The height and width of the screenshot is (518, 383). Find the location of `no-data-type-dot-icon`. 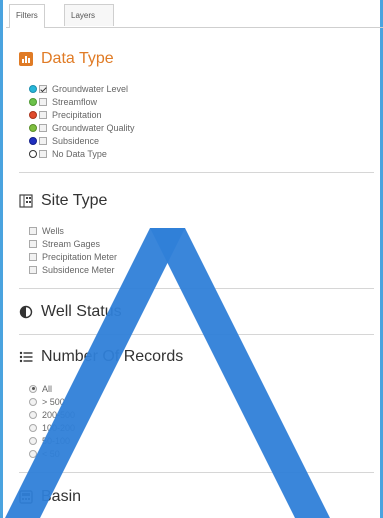

no-data-type-dot-icon is located at coordinates (33, 153).